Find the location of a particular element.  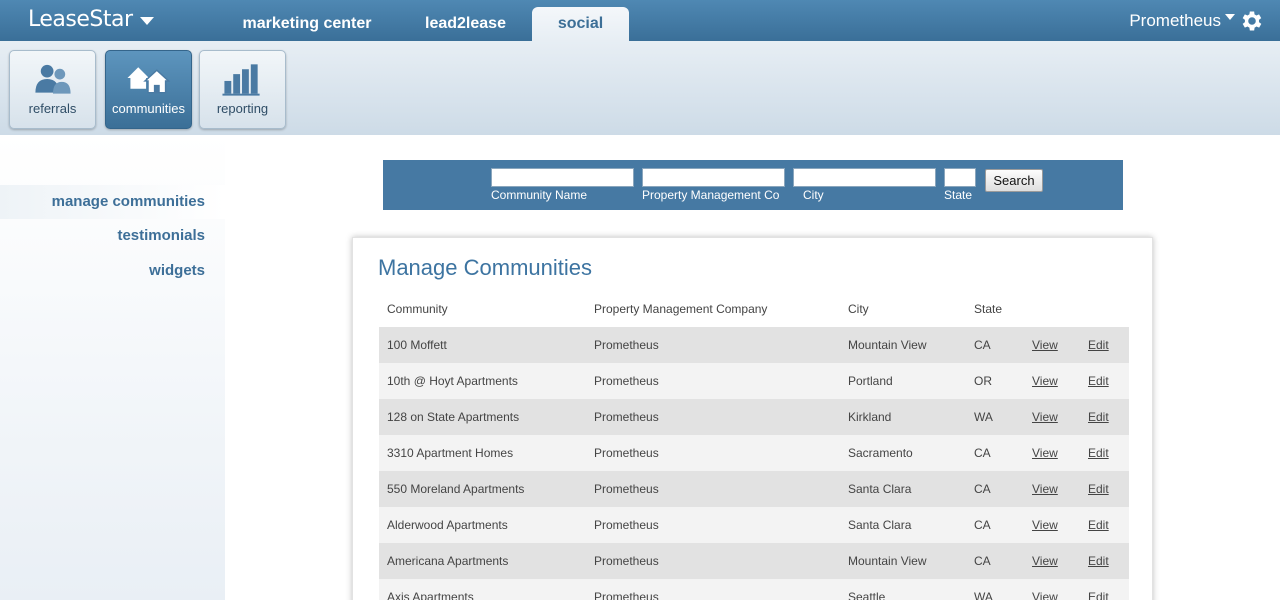

page-title: Manage Communities is located at coordinates (485, 267).